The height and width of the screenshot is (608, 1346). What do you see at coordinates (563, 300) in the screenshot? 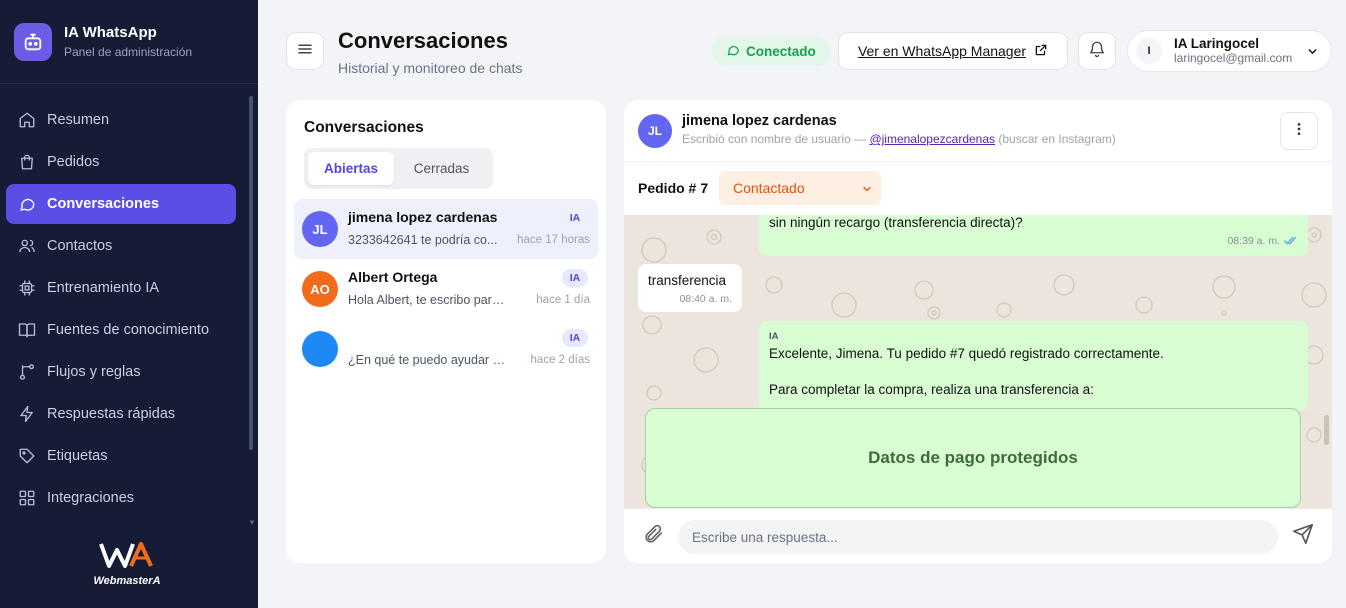
I see `conversation-time: hace 1 día` at bounding box center [563, 300].